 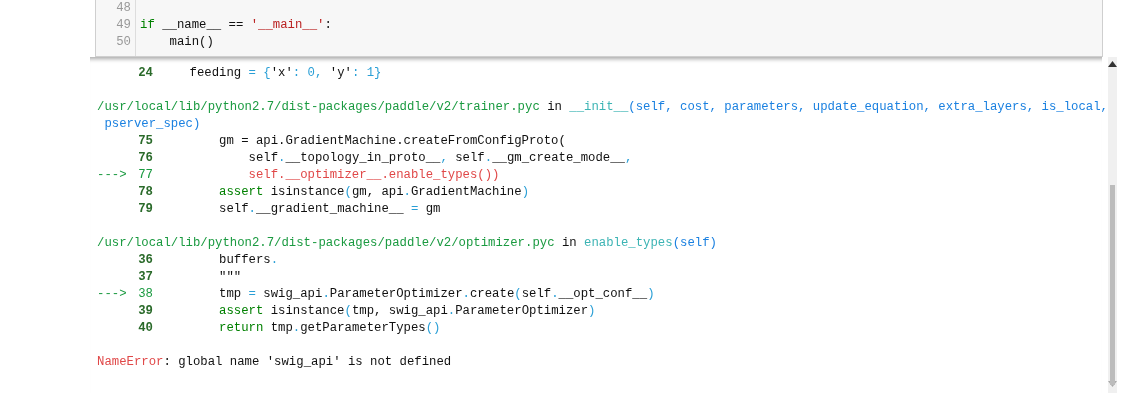 I want to click on scrollbar, so click(x=1112, y=225).